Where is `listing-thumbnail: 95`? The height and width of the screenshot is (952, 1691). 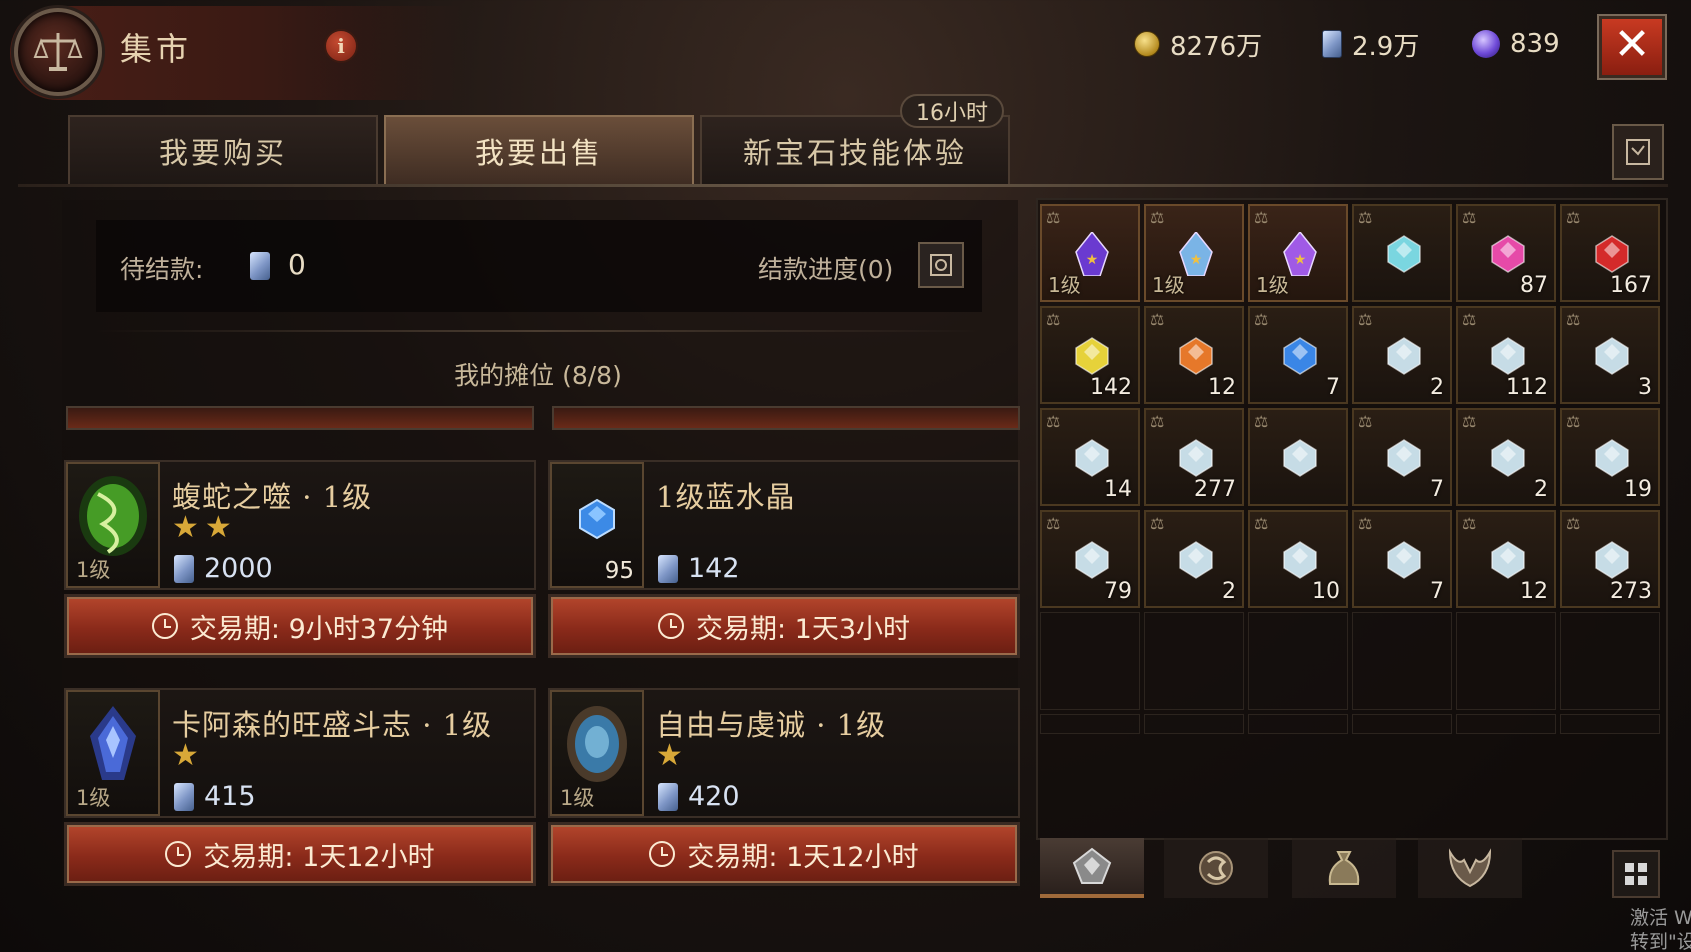
listing-thumbnail: 95 is located at coordinates (597, 525).